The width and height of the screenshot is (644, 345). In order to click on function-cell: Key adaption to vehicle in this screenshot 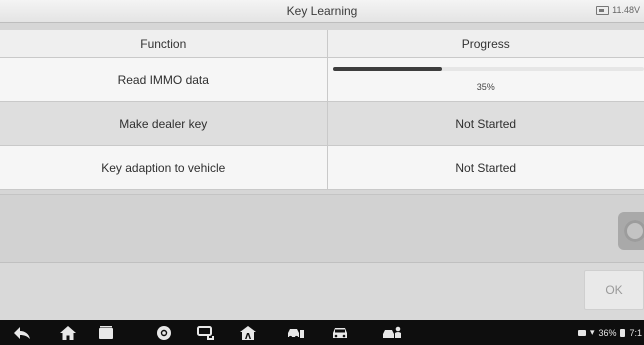, I will do `click(164, 167)`.